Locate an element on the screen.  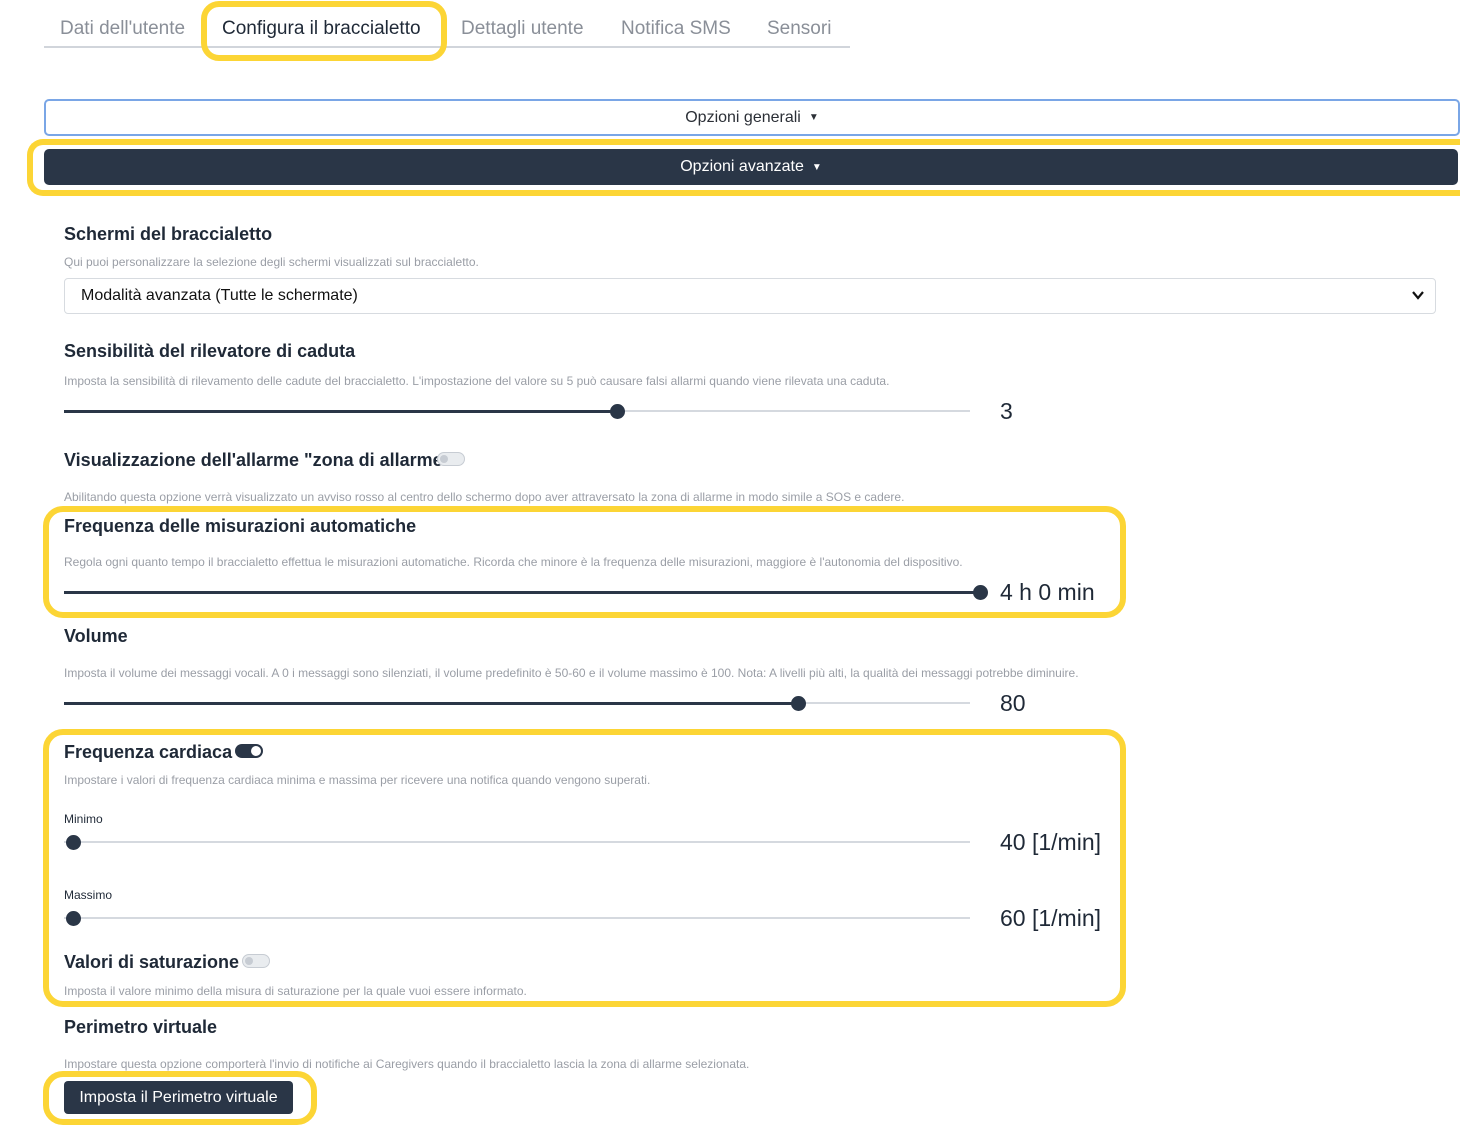
tabs-underline is located at coordinates (447, 47).